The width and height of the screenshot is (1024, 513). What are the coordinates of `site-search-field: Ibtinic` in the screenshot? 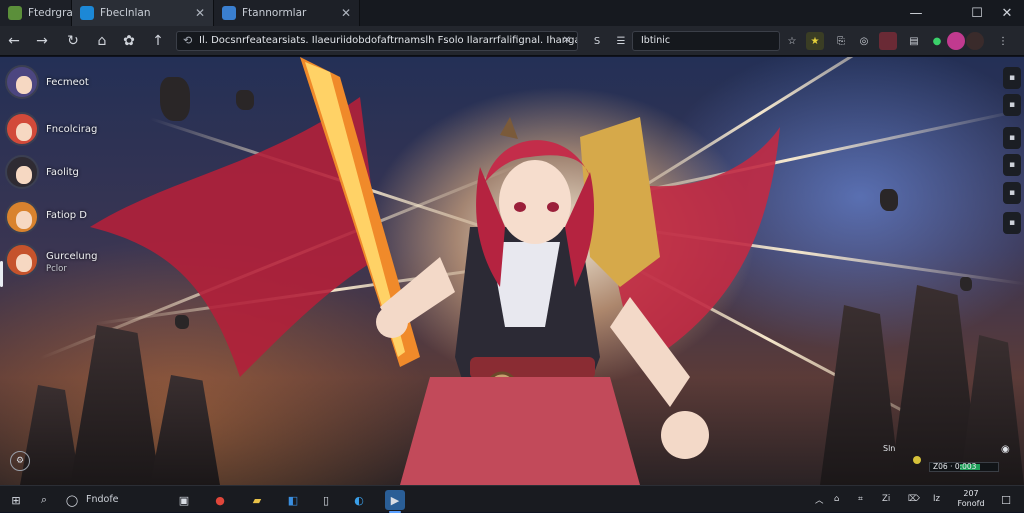 It's located at (706, 41).